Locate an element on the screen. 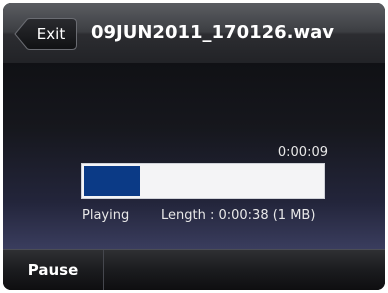  file-title: 09JUN2011_170126.wav is located at coordinates (213, 32).